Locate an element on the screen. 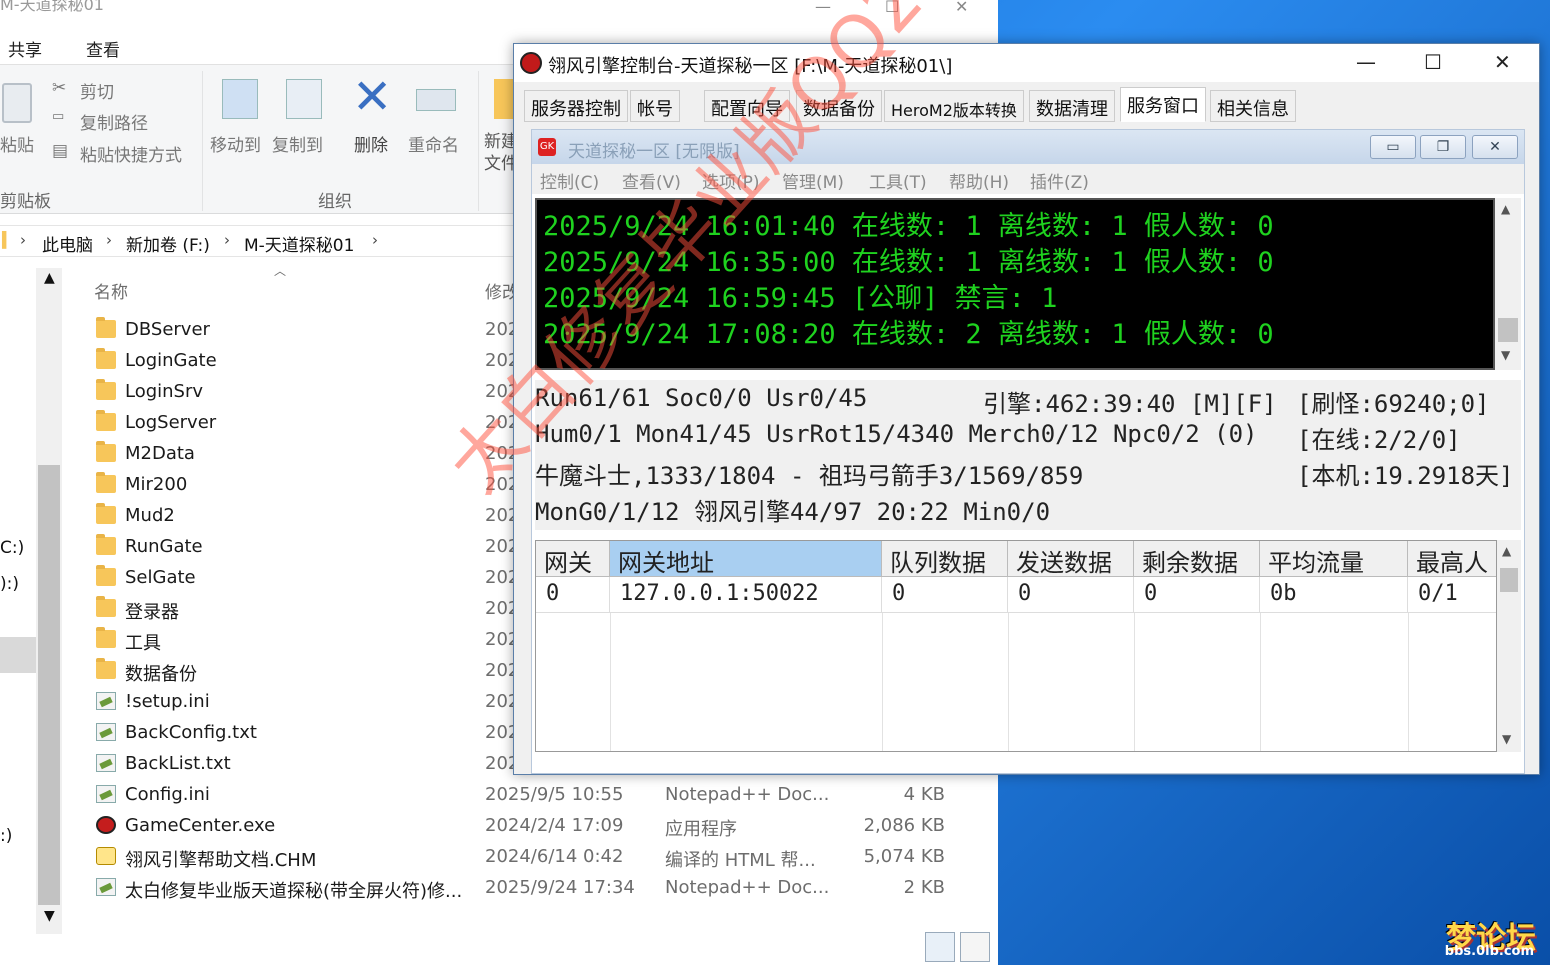 This screenshot has height=965, width=1550. rename-button: 重命名 is located at coordinates (433, 143).